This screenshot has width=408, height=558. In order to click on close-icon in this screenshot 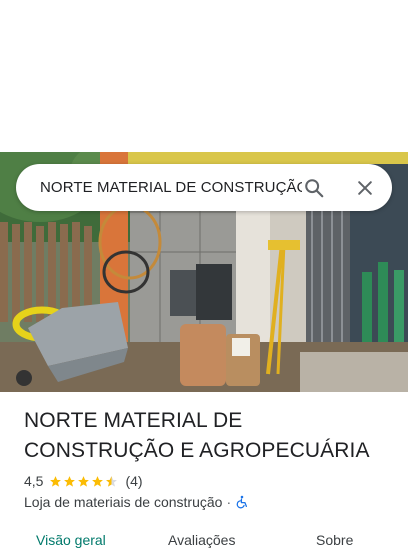, I will do `click(365, 188)`.